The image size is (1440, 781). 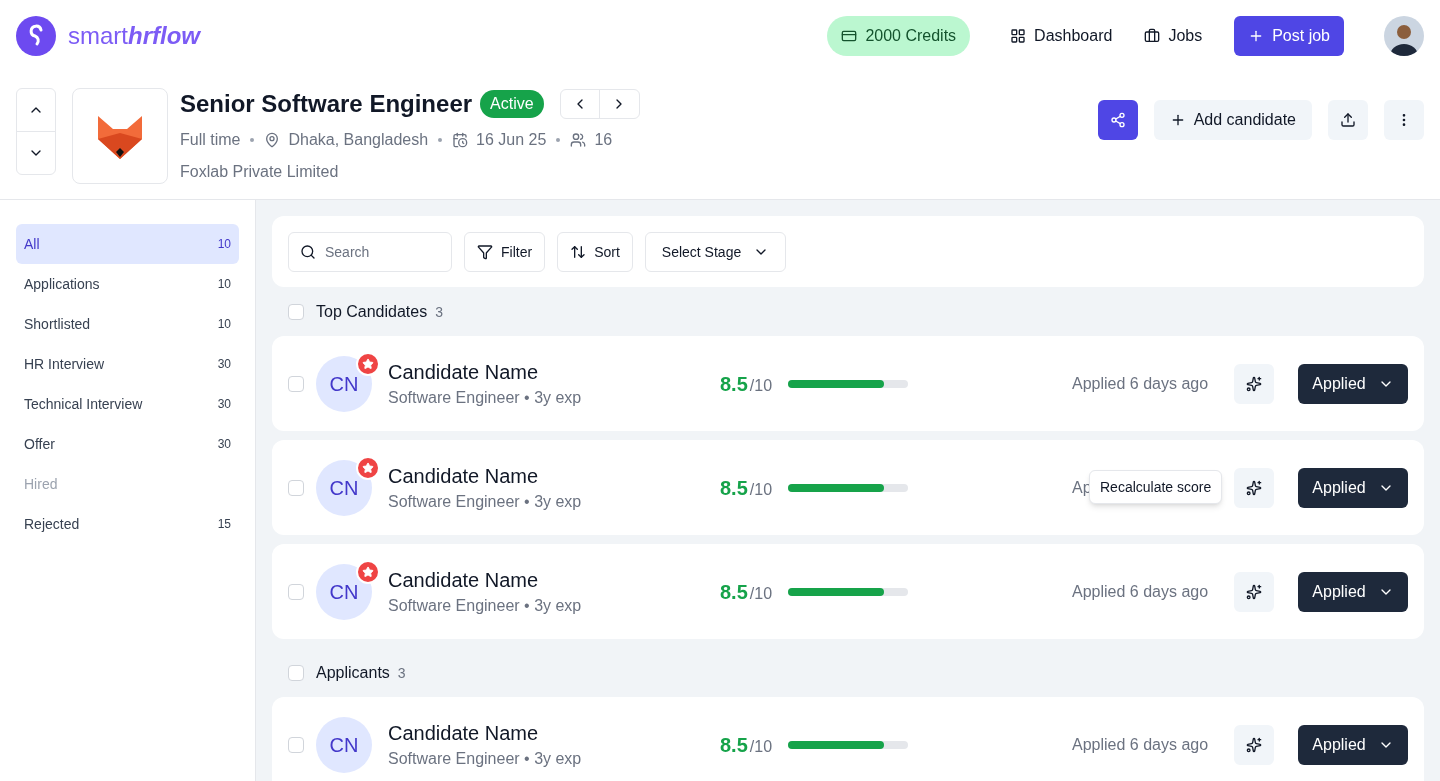 I want to click on group-title: Applicants, so click(x=353, y=672).